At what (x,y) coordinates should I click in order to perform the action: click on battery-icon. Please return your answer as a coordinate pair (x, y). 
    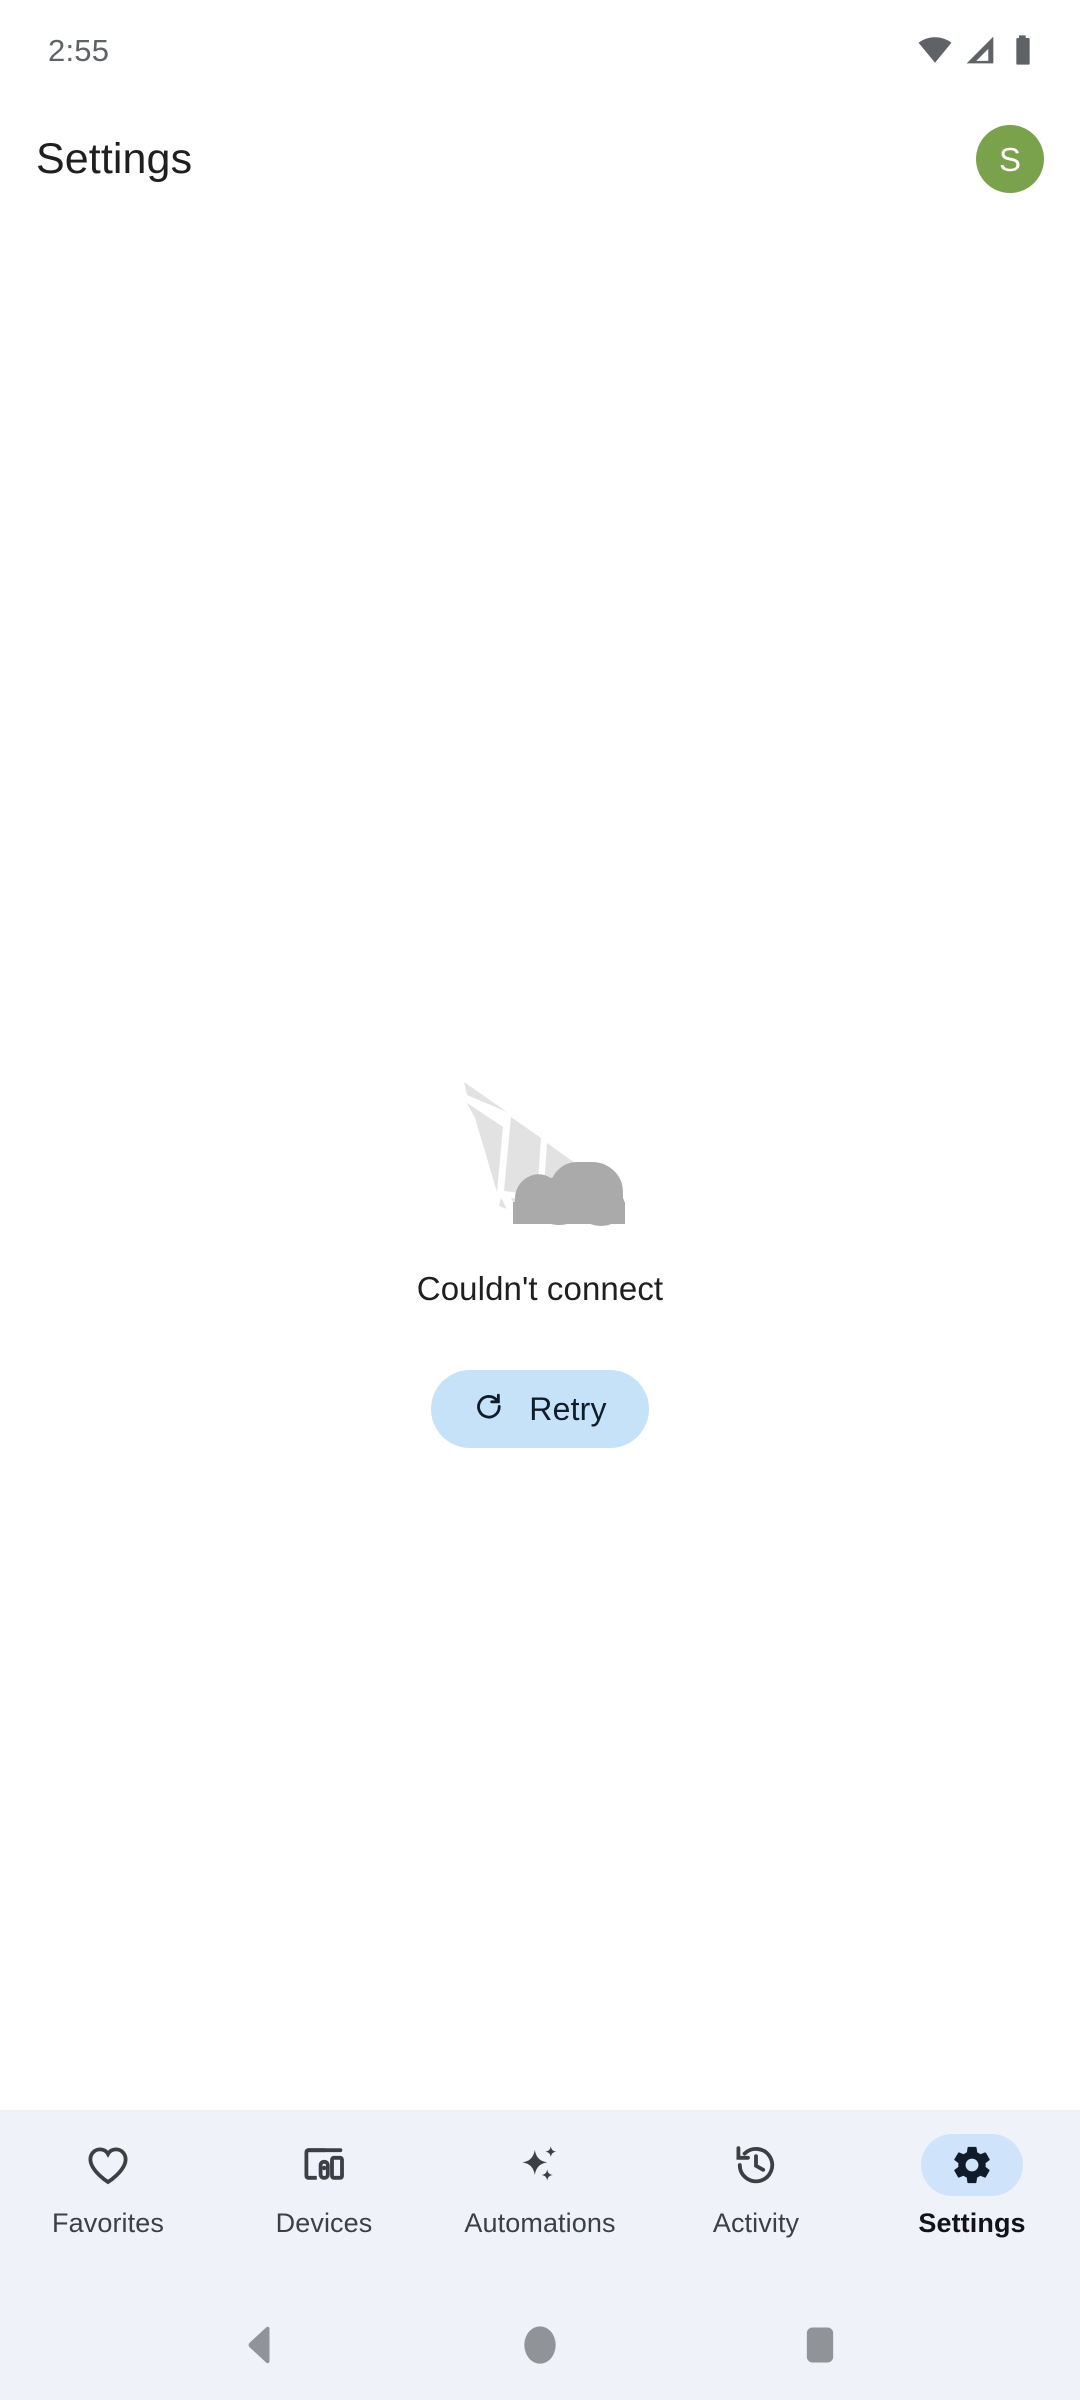
    Looking at the image, I should click on (1023, 50).